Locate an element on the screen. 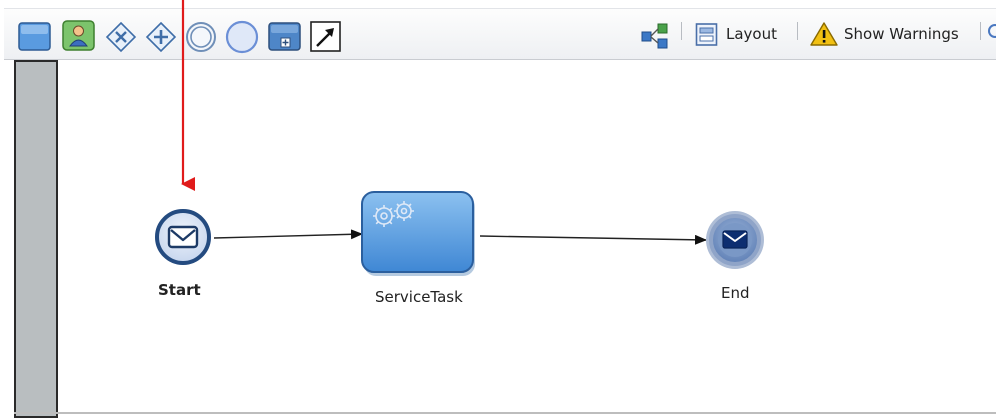 The height and width of the screenshot is (418, 996). sequence-flow-start-to-task is located at coordinates (288, 234).